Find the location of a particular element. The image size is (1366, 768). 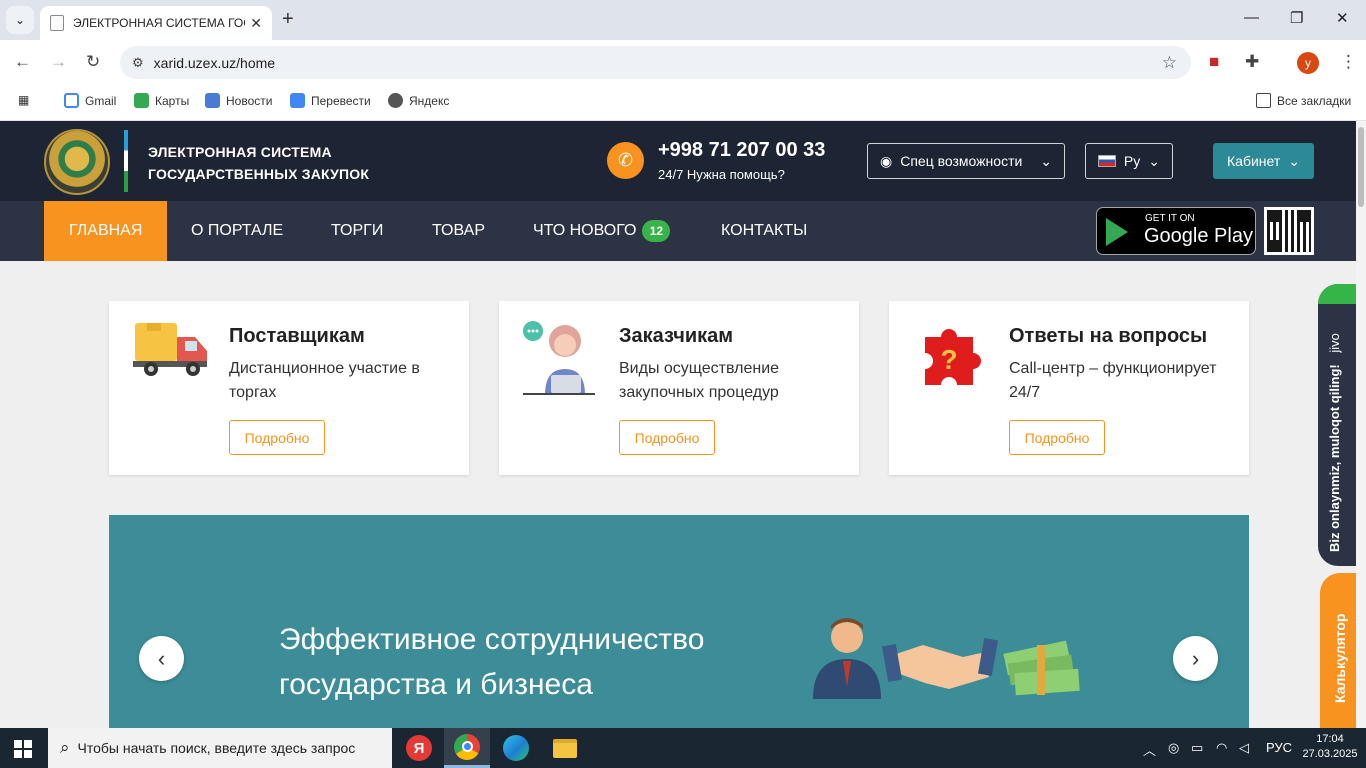

nav-label: ЧТО НОВОГО is located at coordinates (585, 230).